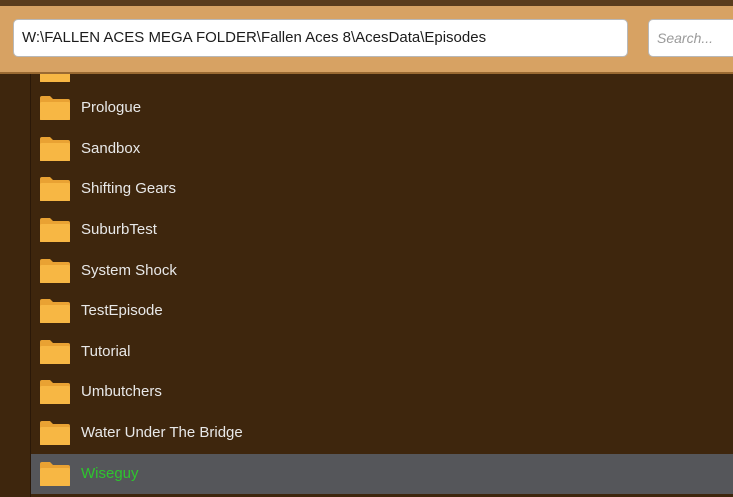 The height and width of the screenshot is (497, 733). Describe the element at coordinates (382, 352) in the screenshot. I see `list-item: Tutorial` at that location.